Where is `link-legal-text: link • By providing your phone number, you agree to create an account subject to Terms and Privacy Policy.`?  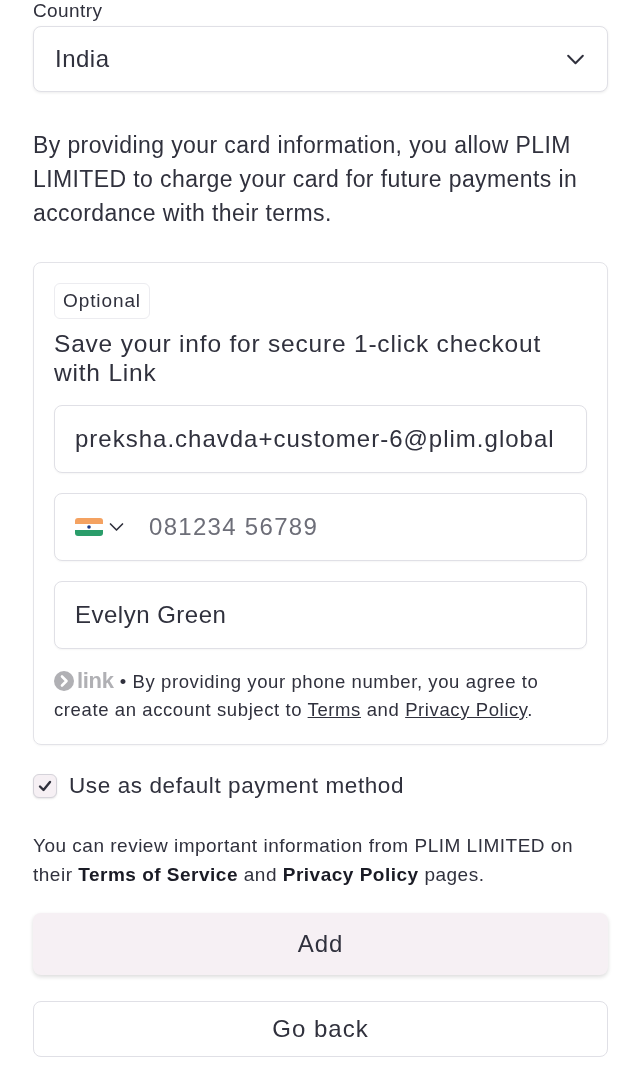 link-legal-text: link • By providing your phone number, you agree to create an account subject to Terms and Privacy Policy. is located at coordinates (297, 694).